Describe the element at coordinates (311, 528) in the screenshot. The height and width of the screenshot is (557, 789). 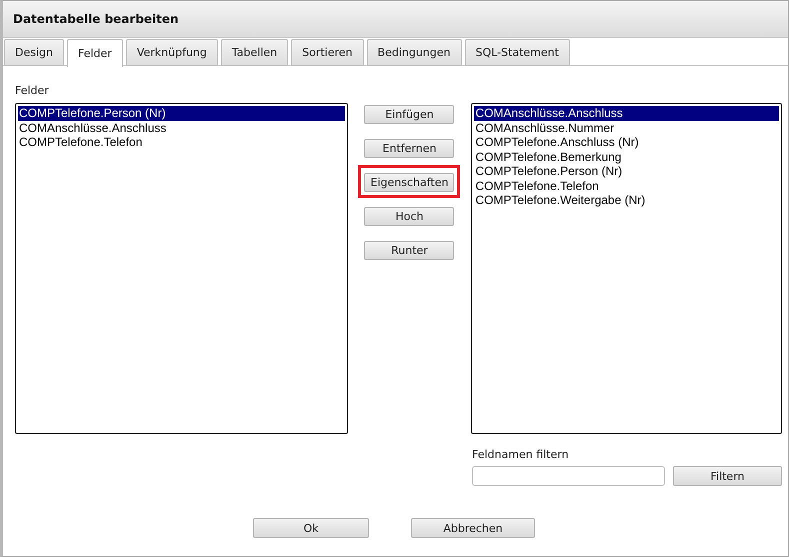
I see `ok-button: Ok` at that location.